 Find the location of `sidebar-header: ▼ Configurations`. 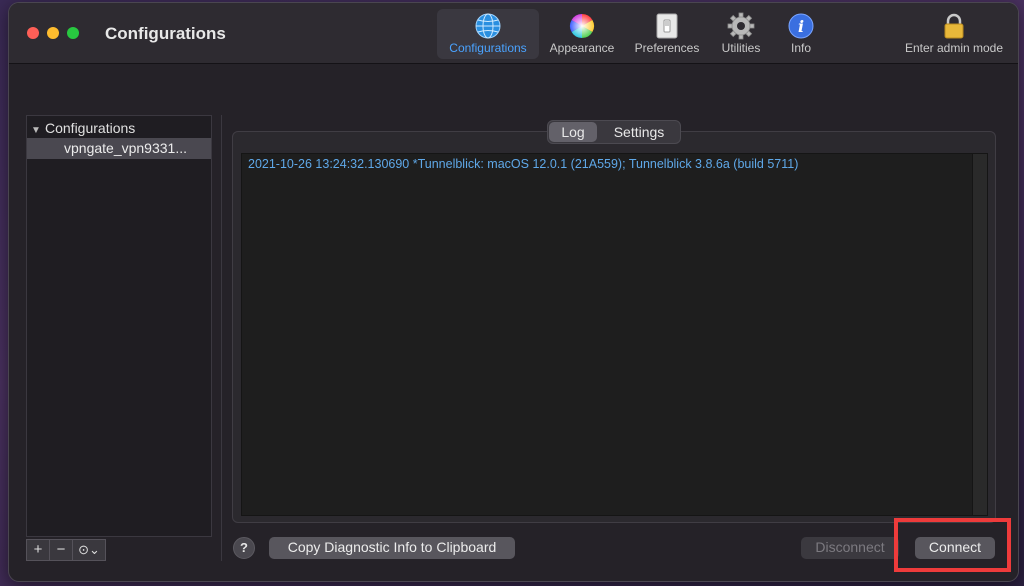

sidebar-header: ▼ Configurations is located at coordinates (83, 128).